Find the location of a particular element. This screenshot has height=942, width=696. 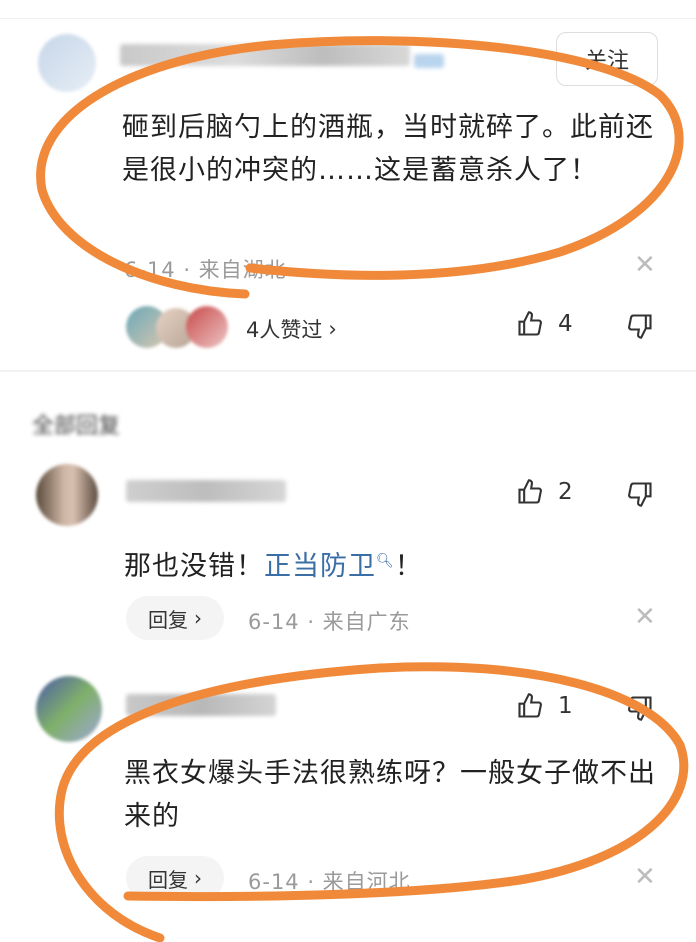

like-count: 1 is located at coordinates (565, 706).